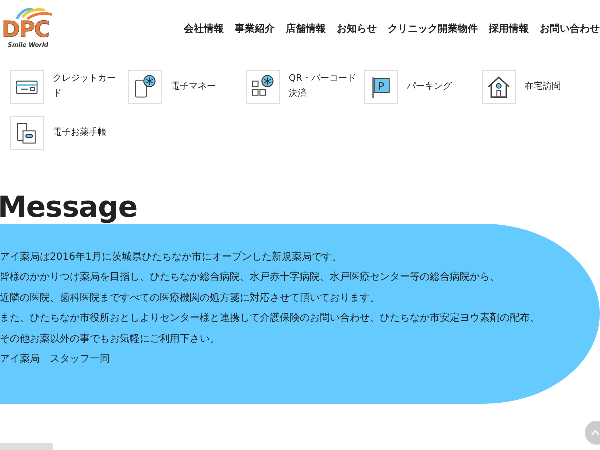 This screenshot has width=600, height=450. What do you see at coordinates (69, 207) in the screenshot?
I see `section-heading: Message` at bounding box center [69, 207].